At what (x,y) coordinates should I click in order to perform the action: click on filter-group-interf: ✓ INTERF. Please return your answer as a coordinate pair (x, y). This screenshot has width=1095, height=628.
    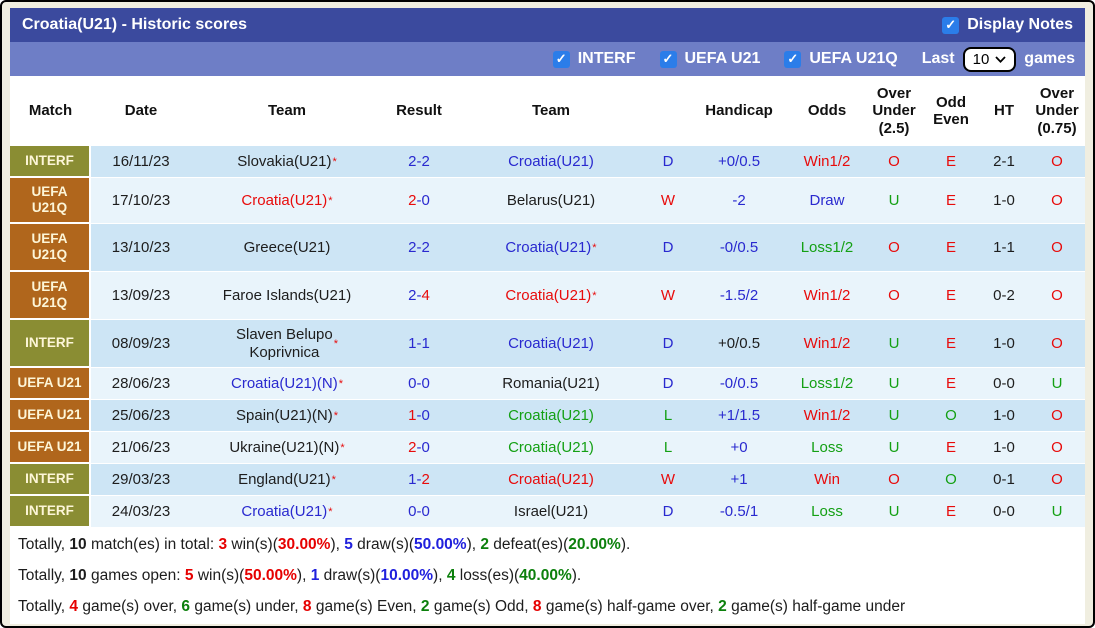
    Looking at the image, I should click on (594, 59).